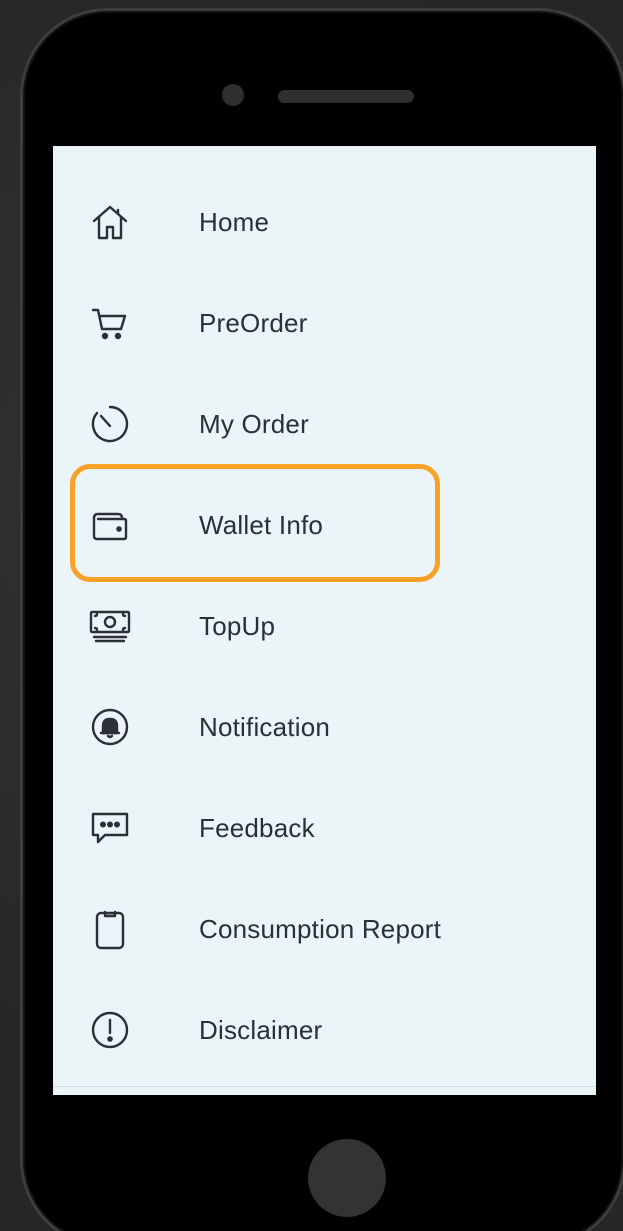 The image size is (623, 1231). Describe the element at coordinates (324, 222) in the screenshot. I see `menu-item-home: Home` at that location.